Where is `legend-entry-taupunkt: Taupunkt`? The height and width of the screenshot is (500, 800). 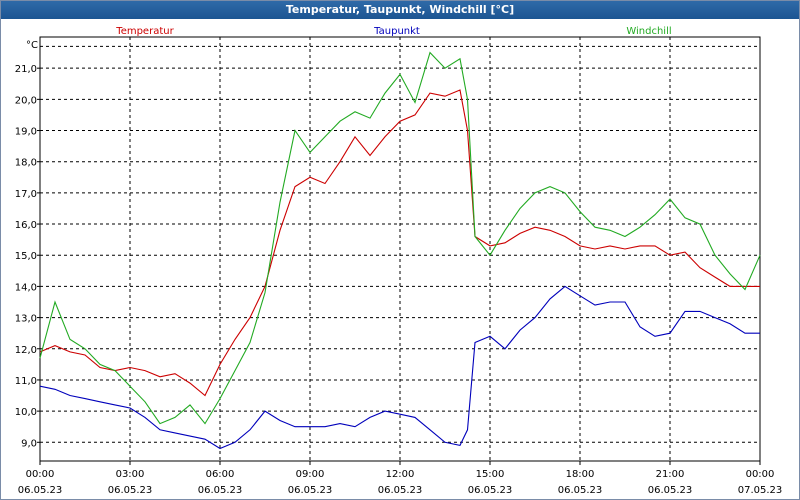
legend-entry-taupunkt: Taupunkt is located at coordinates (396, 31).